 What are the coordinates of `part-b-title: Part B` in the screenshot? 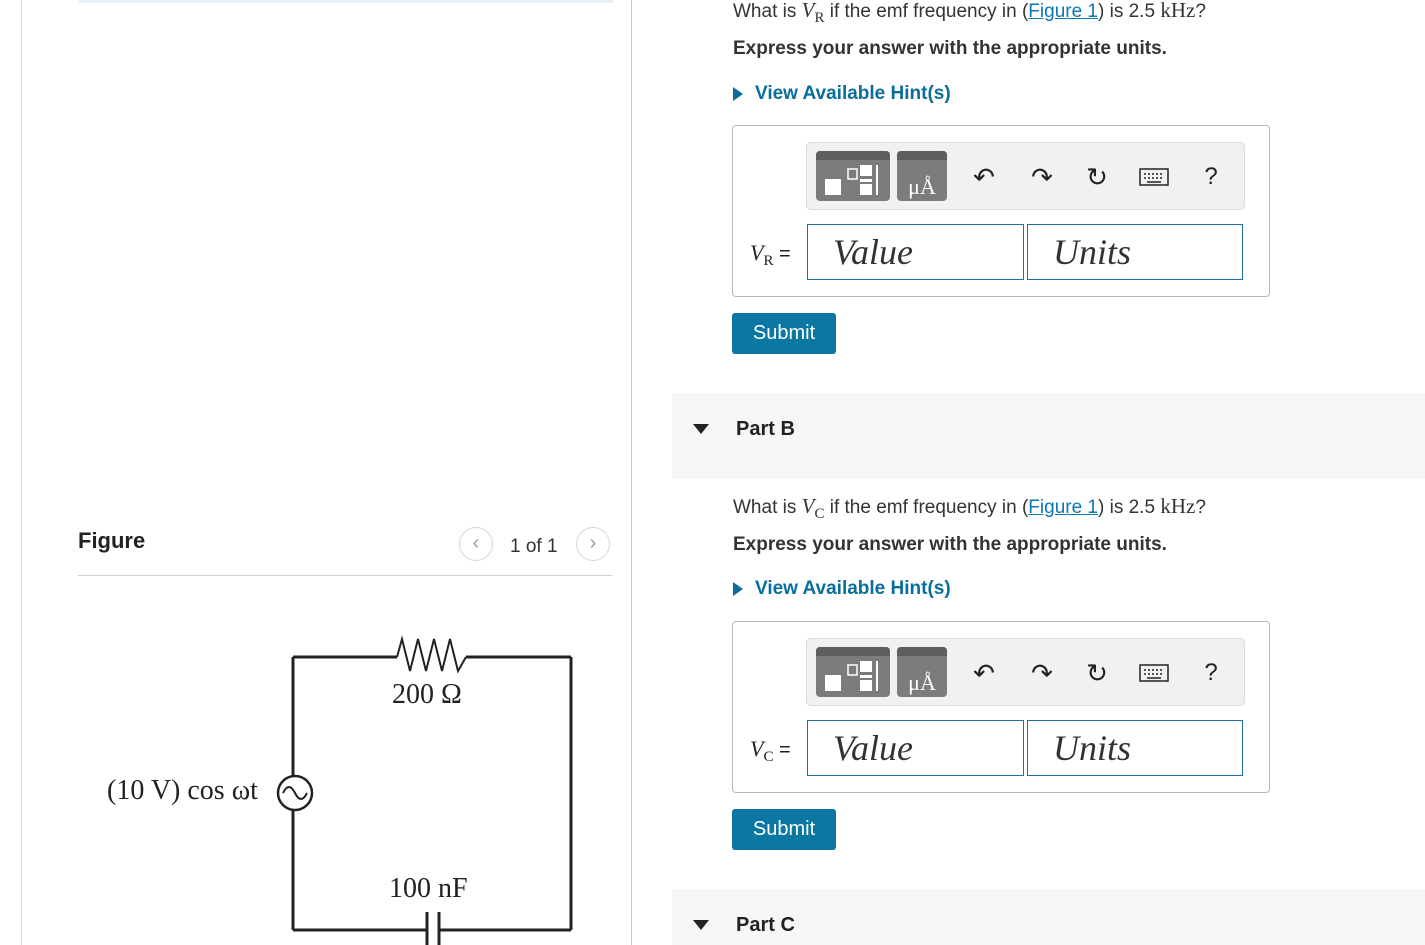 It's located at (765, 429).